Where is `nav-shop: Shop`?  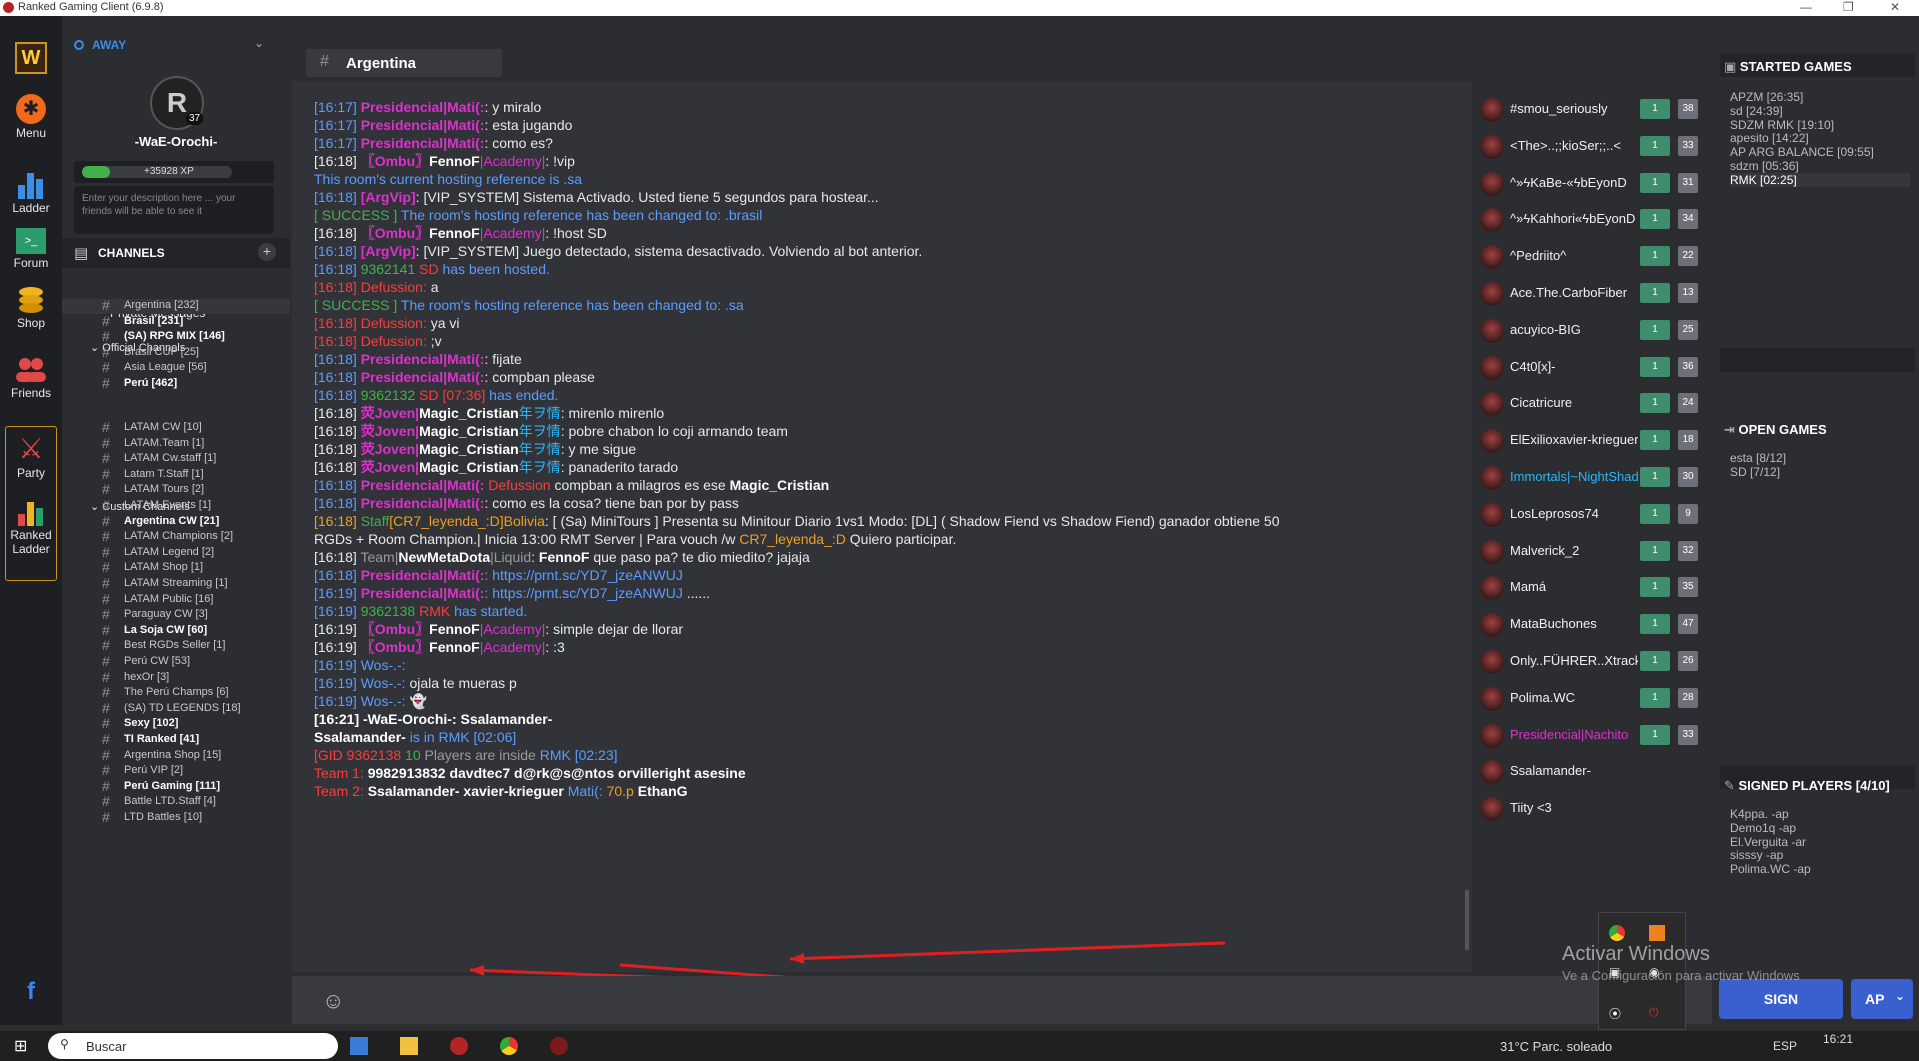
nav-shop: Shop is located at coordinates (31, 308).